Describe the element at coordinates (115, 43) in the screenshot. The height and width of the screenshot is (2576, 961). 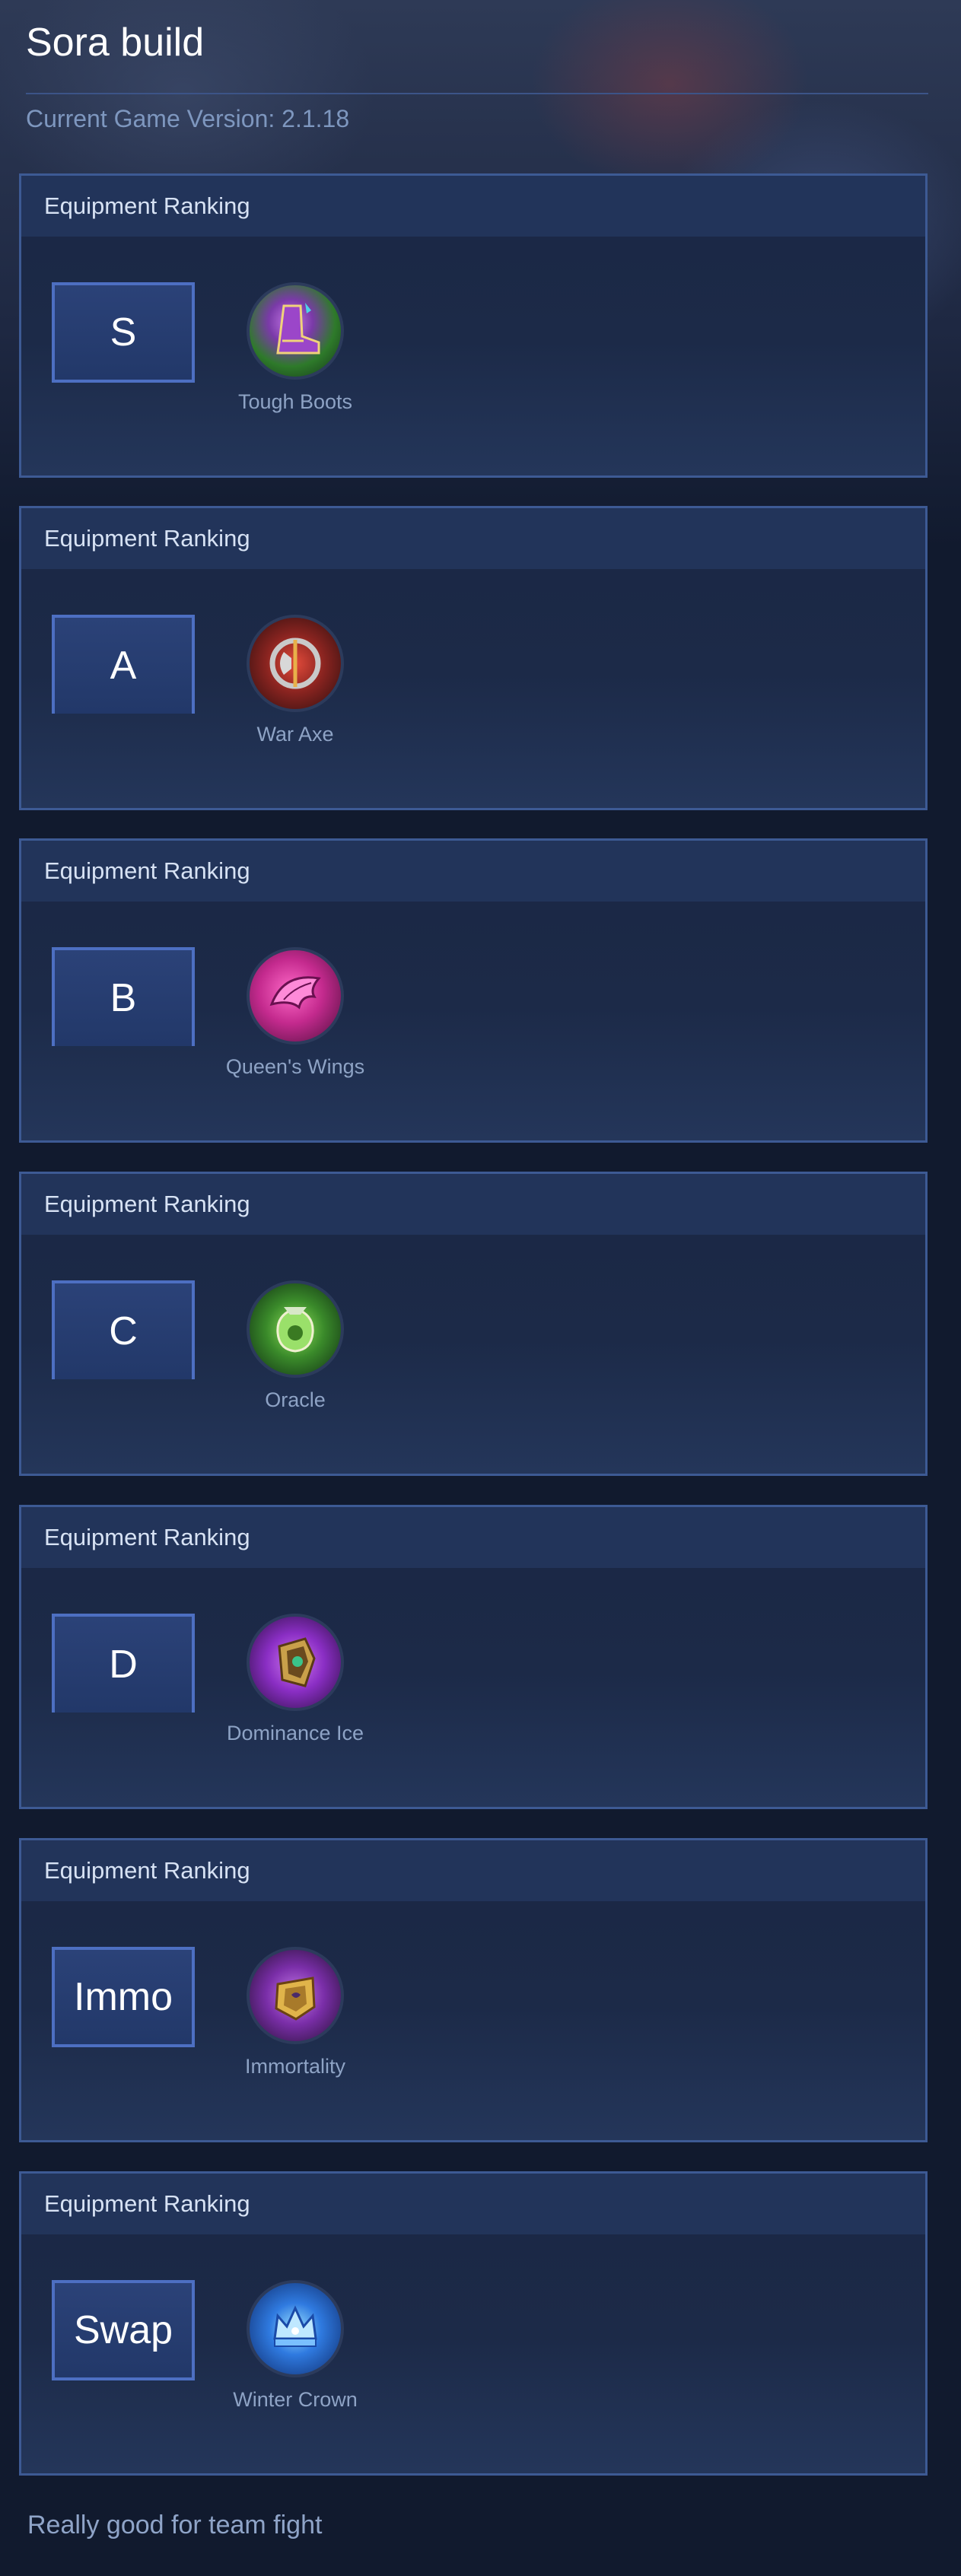
I see `page-title: Sora build` at that location.